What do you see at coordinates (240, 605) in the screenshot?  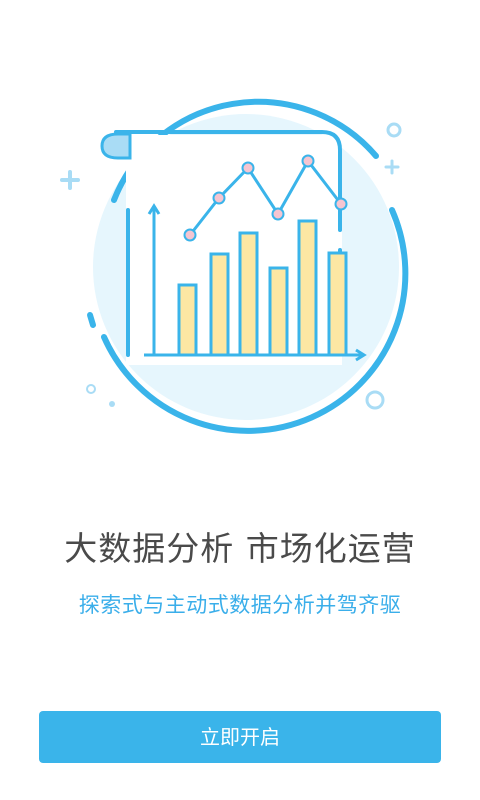 I see `subheadline: 探索式与主动式数据分析并驾齐驱` at bounding box center [240, 605].